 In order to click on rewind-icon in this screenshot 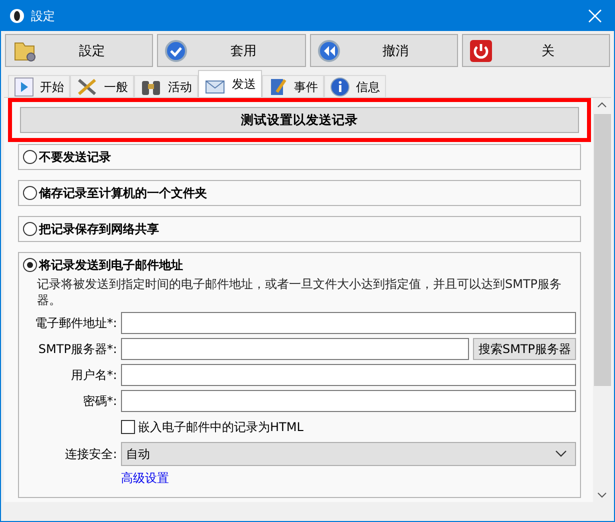, I will do `click(328, 50)`.